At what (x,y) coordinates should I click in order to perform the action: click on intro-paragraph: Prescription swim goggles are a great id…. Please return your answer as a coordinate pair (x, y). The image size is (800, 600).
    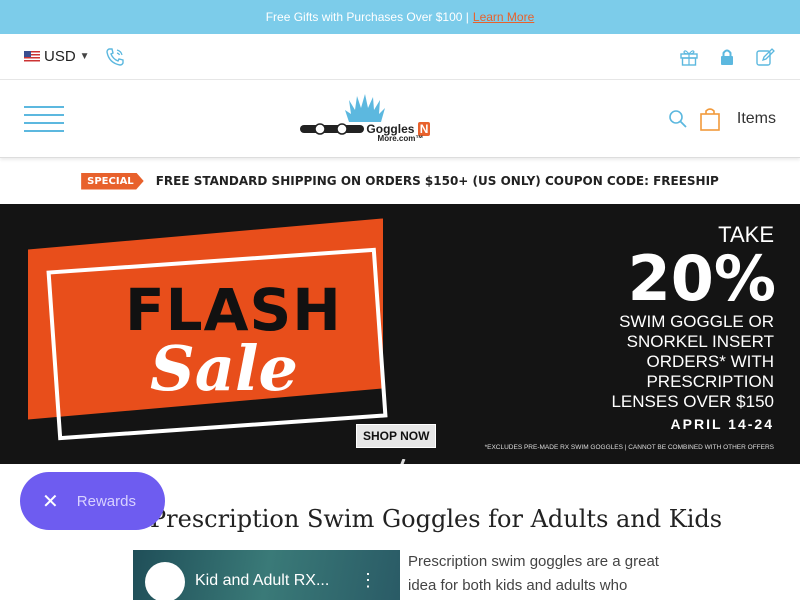
    Looking at the image, I should click on (533, 573).